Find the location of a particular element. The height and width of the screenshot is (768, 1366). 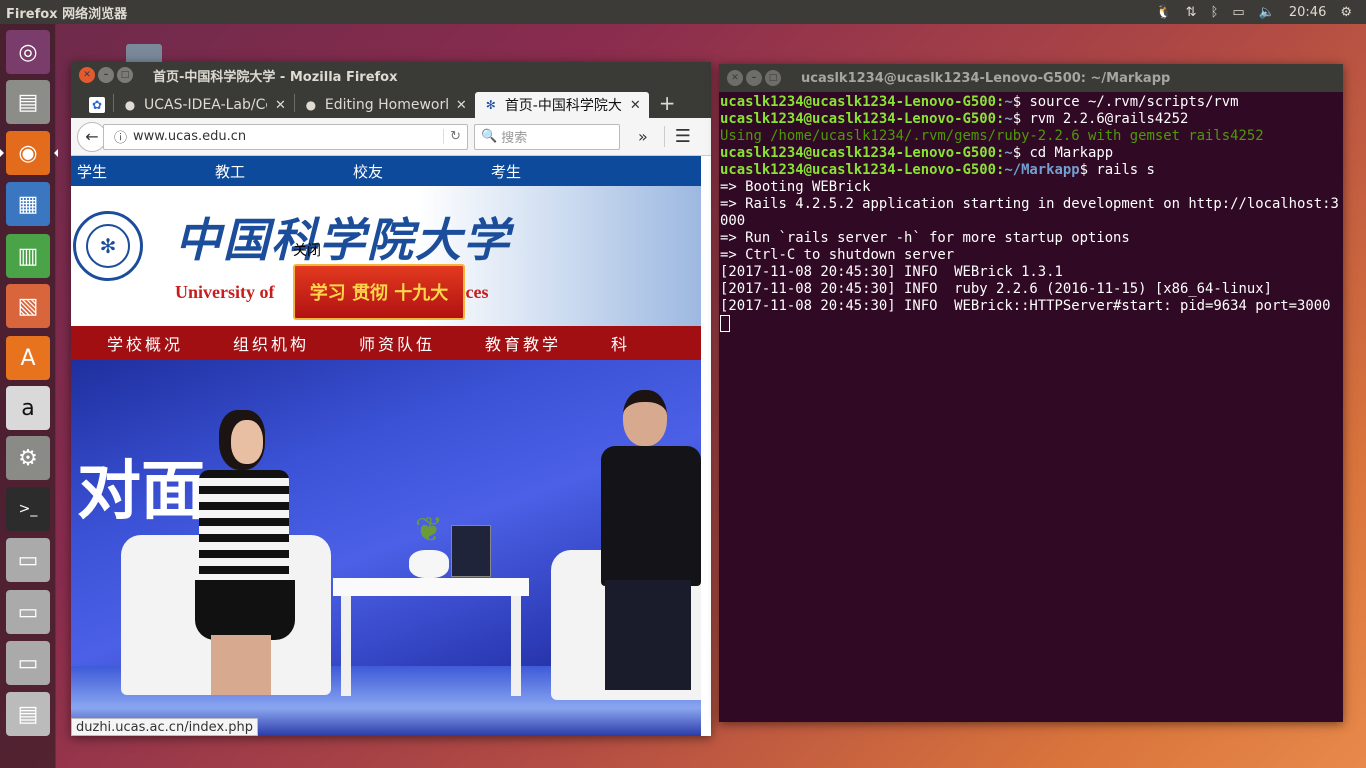

command-text: $ source ~/.rvm/scripts/rvm is located at coordinates (1125, 102).